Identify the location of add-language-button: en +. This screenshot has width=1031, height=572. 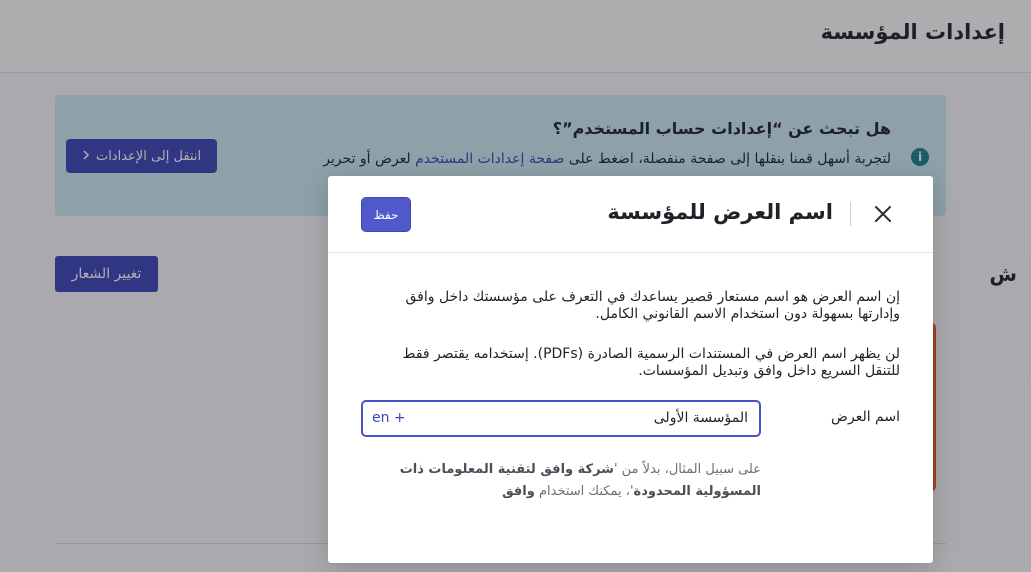
(389, 418).